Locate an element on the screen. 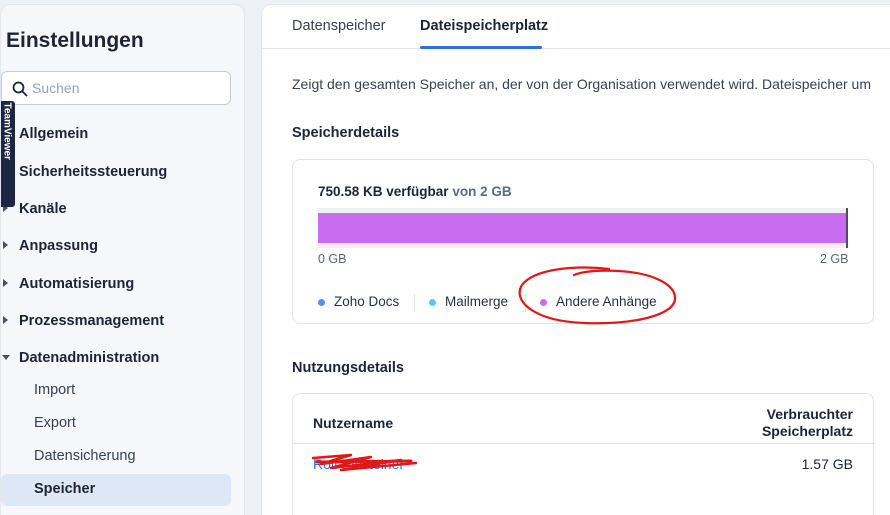 The image size is (890, 515). sidebar-subitem-datensicherung: Datensicherung is located at coordinates (116, 457).